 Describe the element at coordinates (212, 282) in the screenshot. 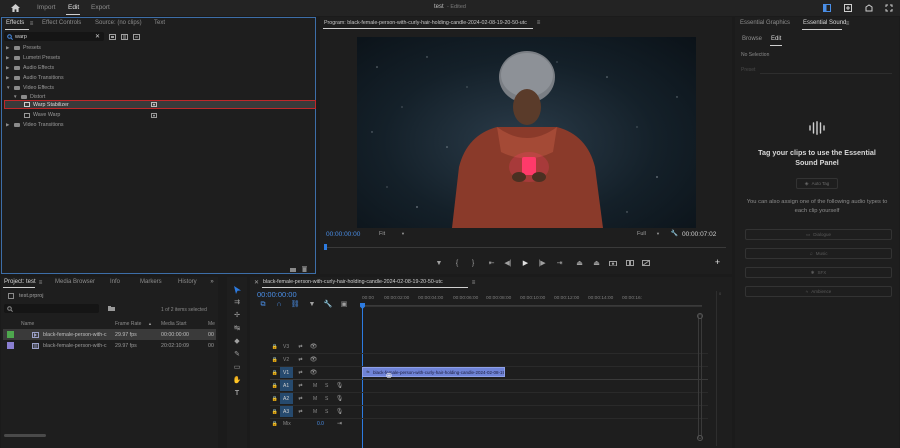

I see `overflow-icon: »` at that location.